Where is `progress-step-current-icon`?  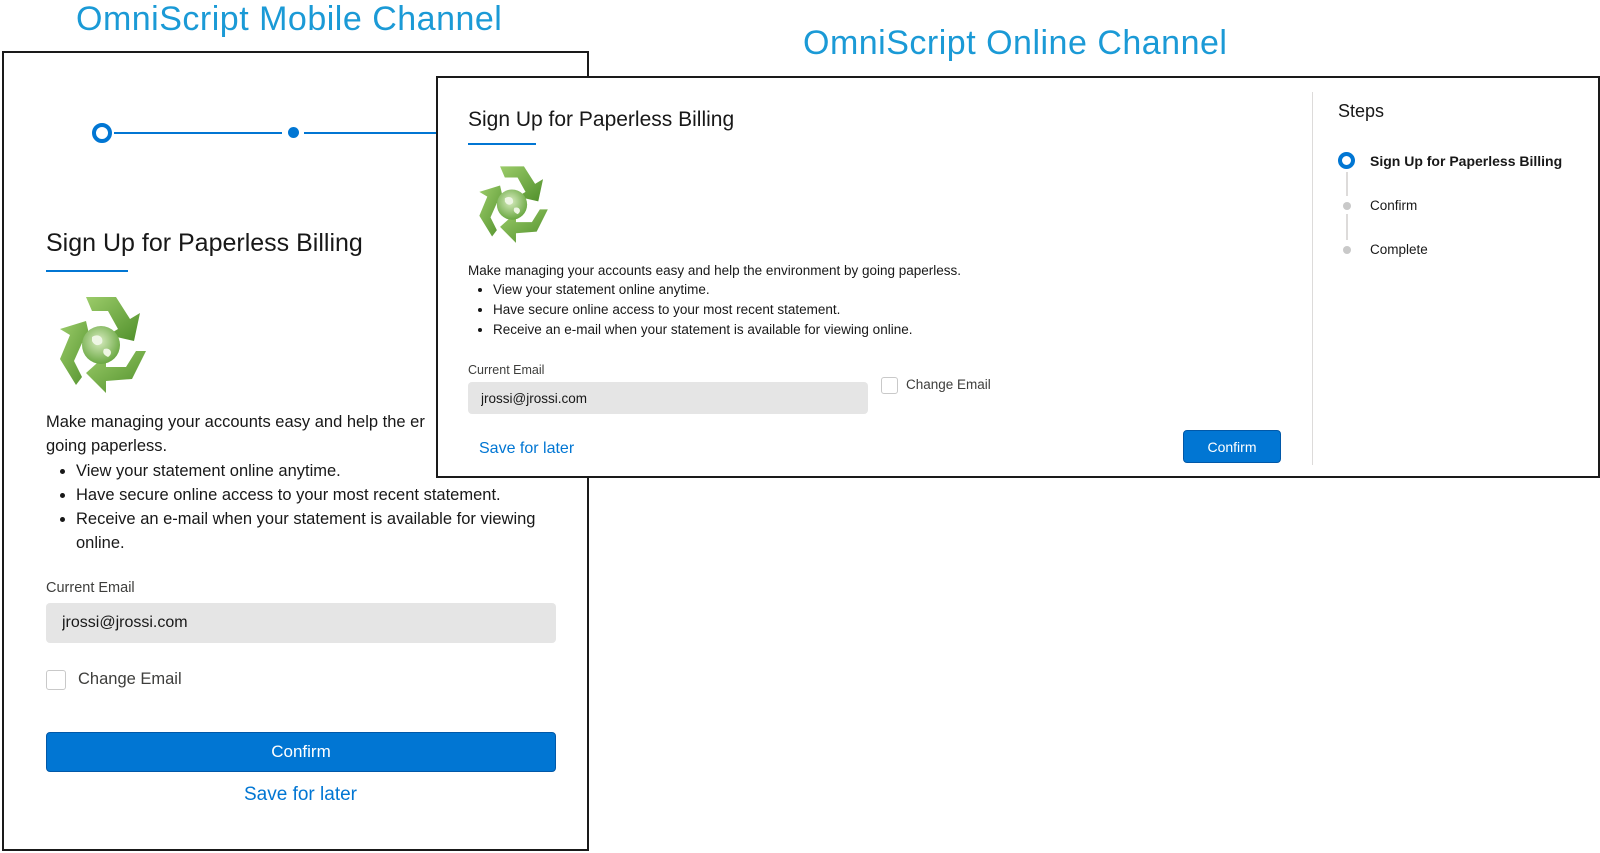 progress-step-current-icon is located at coordinates (102, 133).